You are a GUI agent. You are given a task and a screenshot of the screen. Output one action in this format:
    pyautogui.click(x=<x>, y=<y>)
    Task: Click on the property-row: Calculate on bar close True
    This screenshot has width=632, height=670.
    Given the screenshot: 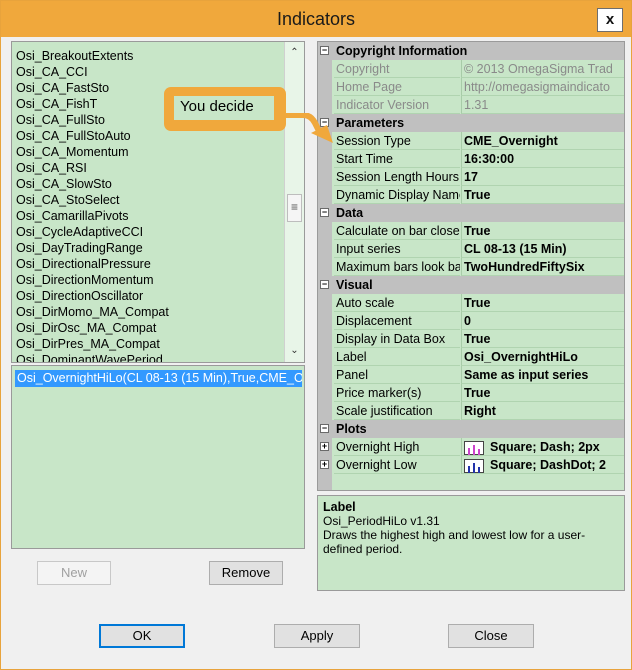 What is the action you would take?
    pyautogui.click(x=471, y=231)
    